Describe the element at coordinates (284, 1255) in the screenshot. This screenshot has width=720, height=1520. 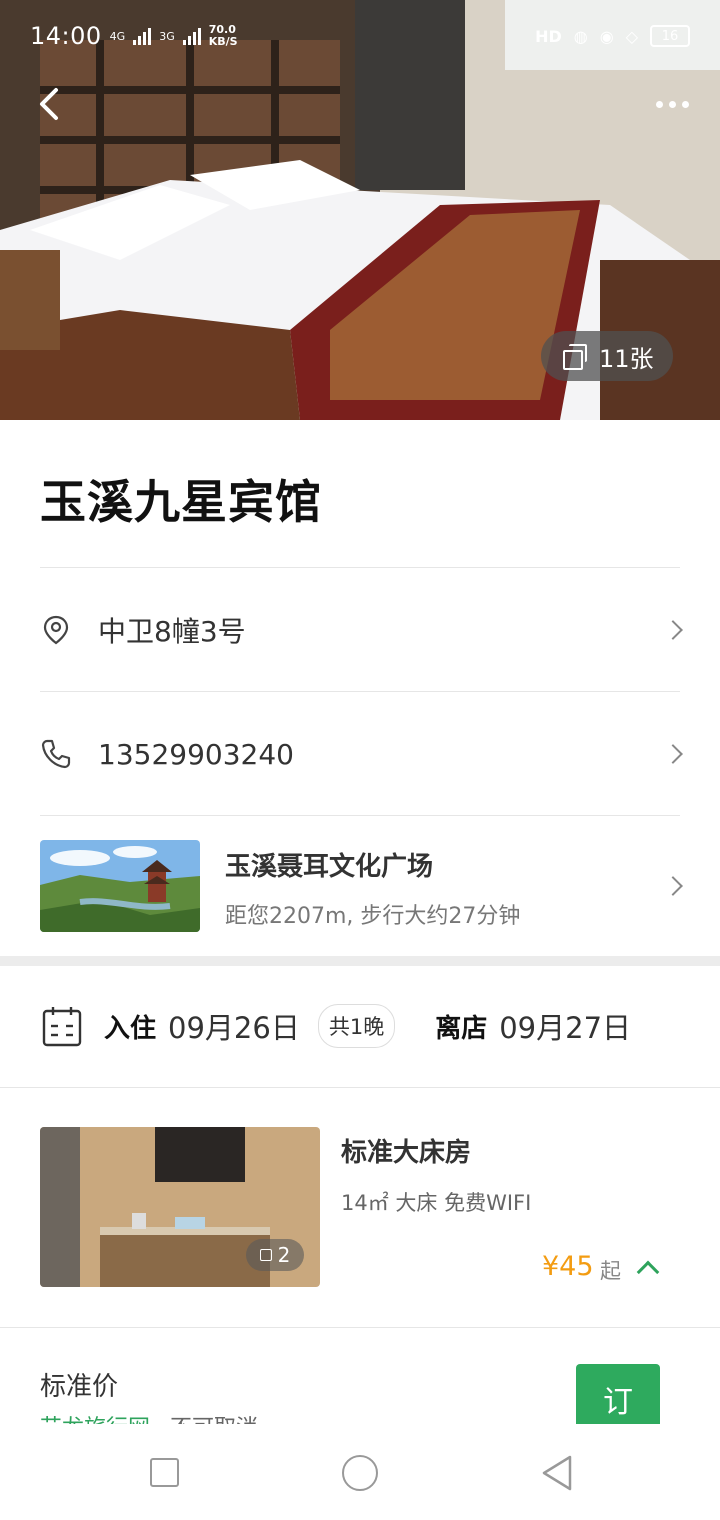
I see `room-photo-count-value: 2` at that location.